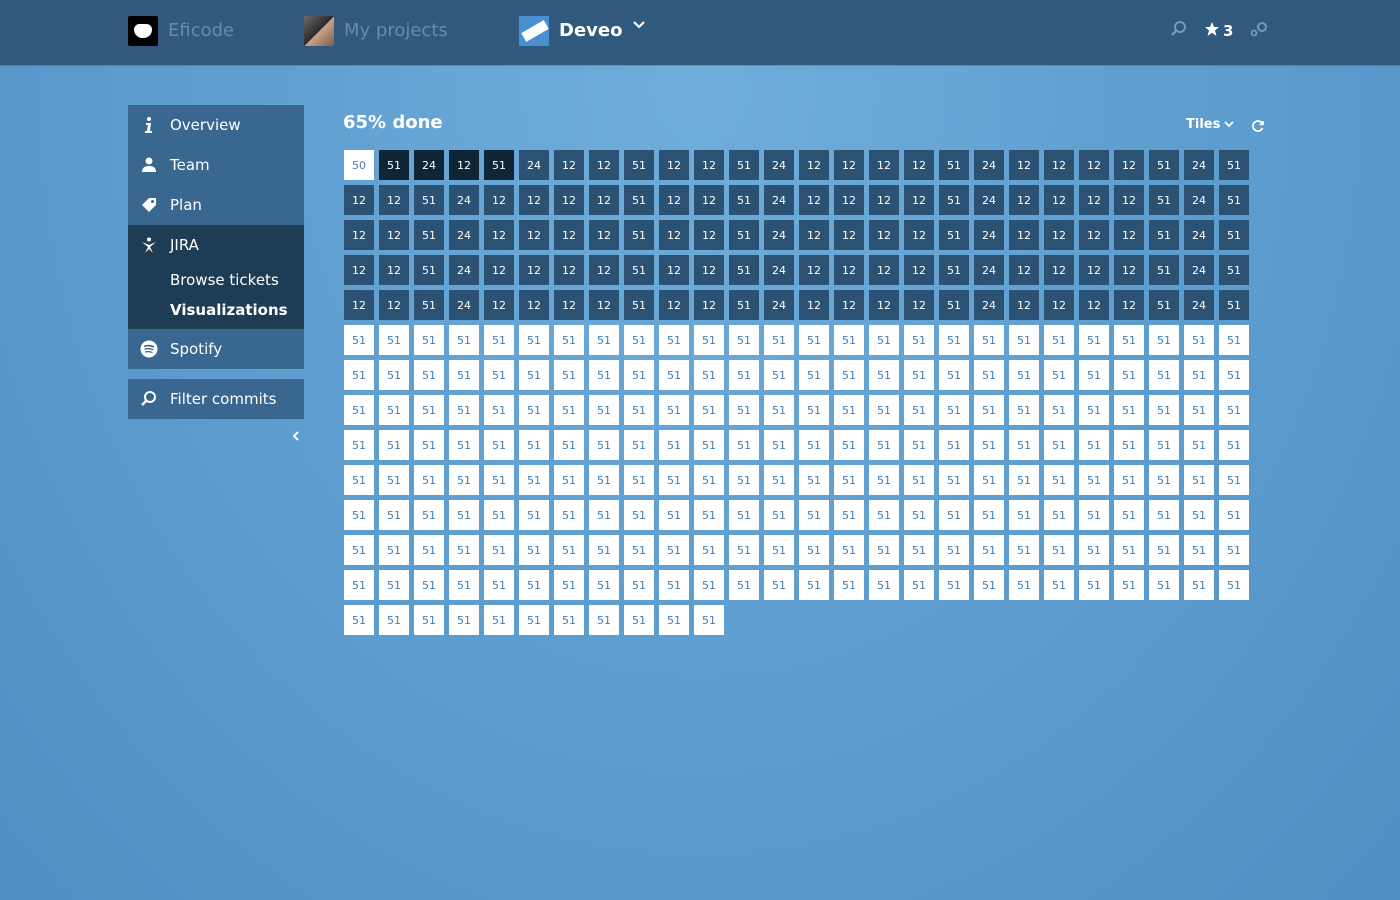 The image size is (1400, 900). What do you see at coordinates (1210, 124) in the screenshot?
I see `view-mode-dropdown: Tiles` at bounding box center [1210, 124].